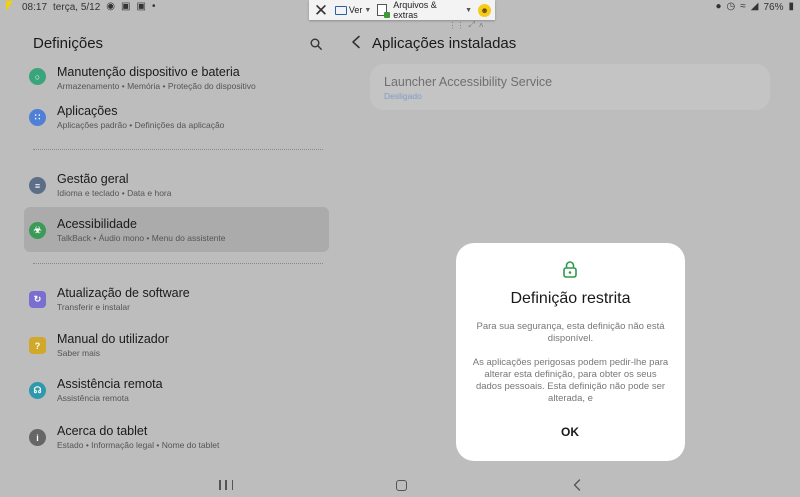 This screenshot has width=800, height=497. What do you see at coordinates (37, 76) in the screenshot?
I see `device-care-icon: ○` at bounding box center [37, 76].